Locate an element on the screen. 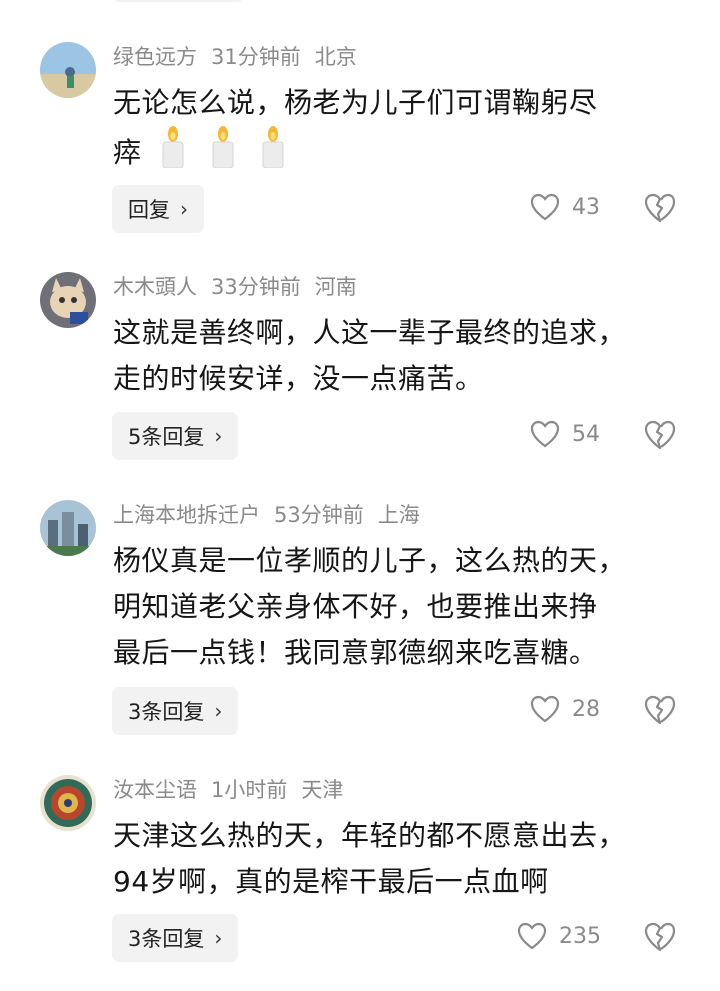  like-count: 54 is located at coordinates (586, 434).